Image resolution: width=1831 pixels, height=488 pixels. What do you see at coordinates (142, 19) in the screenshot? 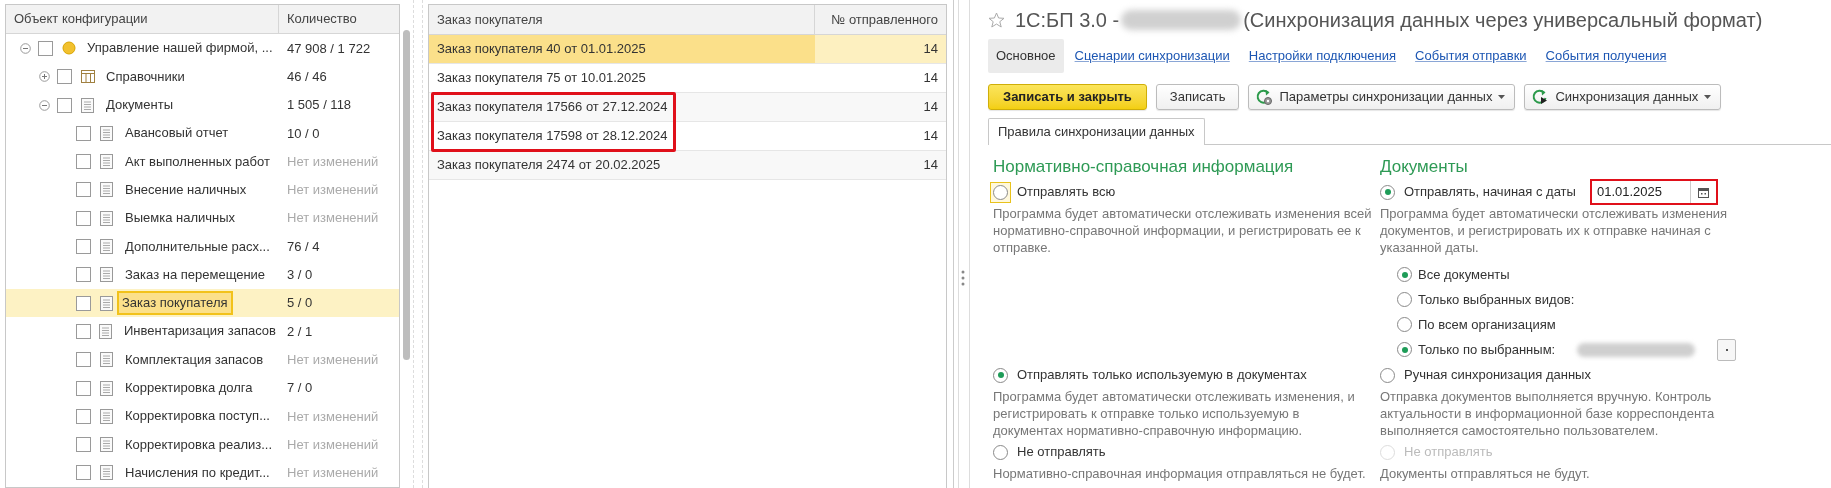
I see `column-header: Объект конфигурации` at bounding box center [142, 19].